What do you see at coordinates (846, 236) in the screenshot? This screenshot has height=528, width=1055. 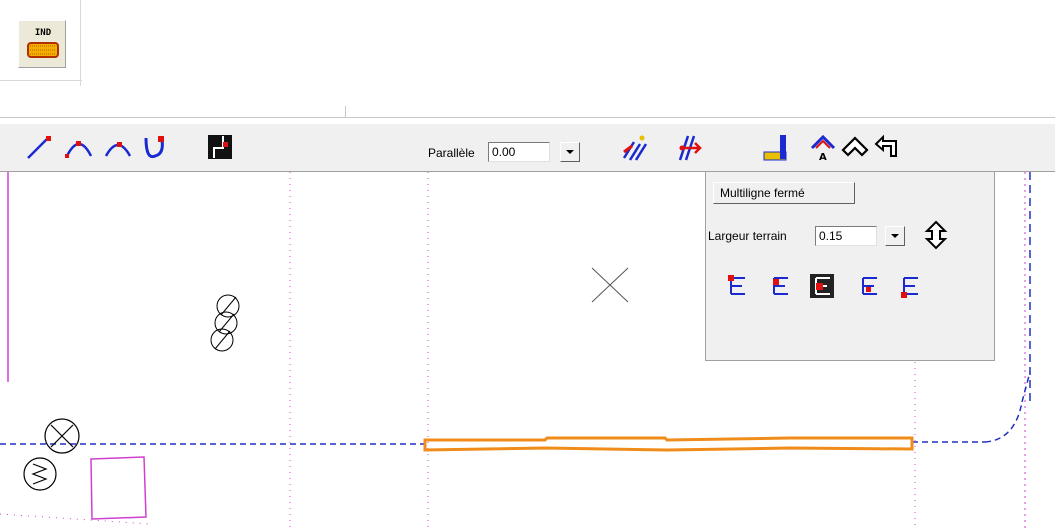 I see `width-input: 0.15` at bounding box center [846, 236].